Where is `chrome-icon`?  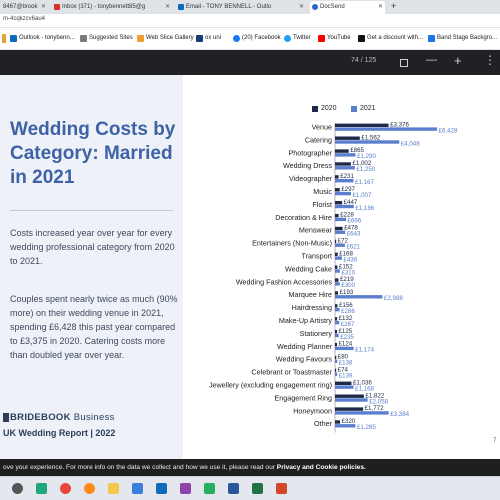 chrome-icon is located at coordinates (65, 488).